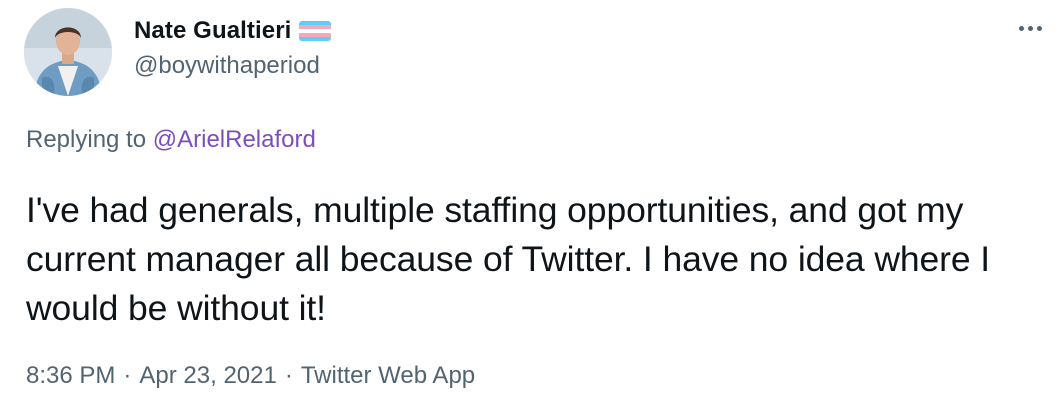 The image size is (1064, 420). What do you see at coordinates (70, 376) in the screenshot?
I see `tweet-time: 8:36 PM` at bounding box center [70, 376].